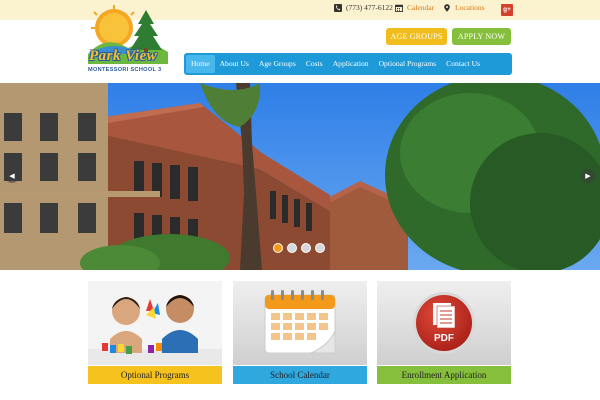  I want to click on nav-item-home: Home, so click(200, 64).